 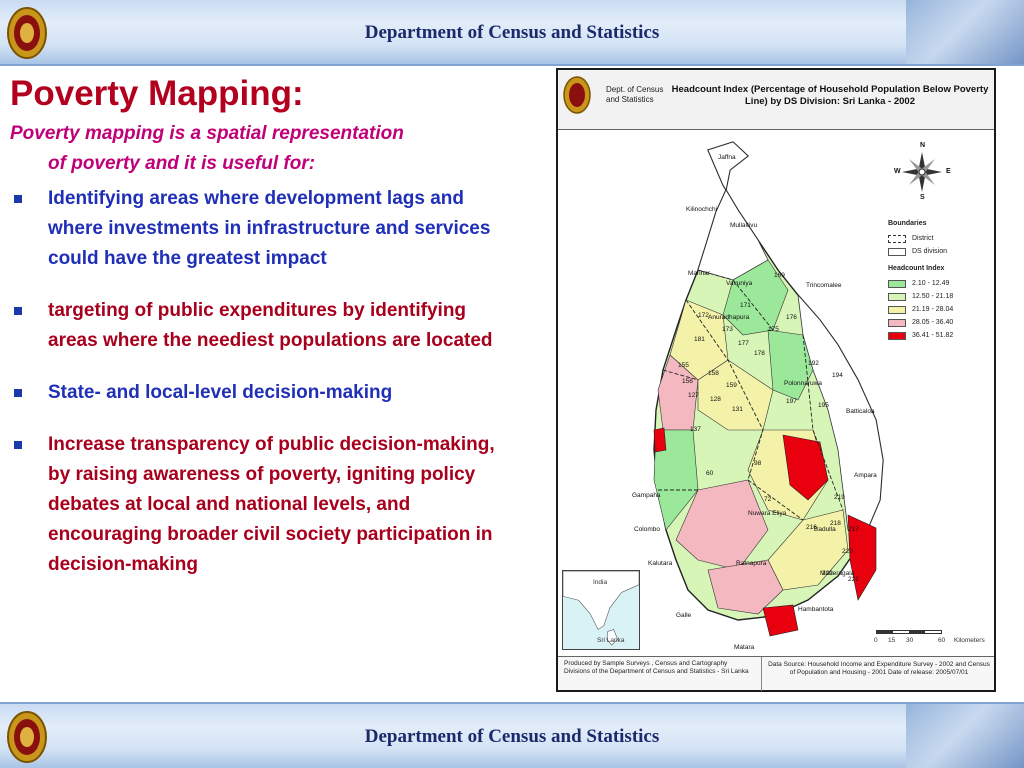 What do you see at coordinates (839, 497) in the screenshot?
I see `division-number: 219` at bounding box center [839, 497].